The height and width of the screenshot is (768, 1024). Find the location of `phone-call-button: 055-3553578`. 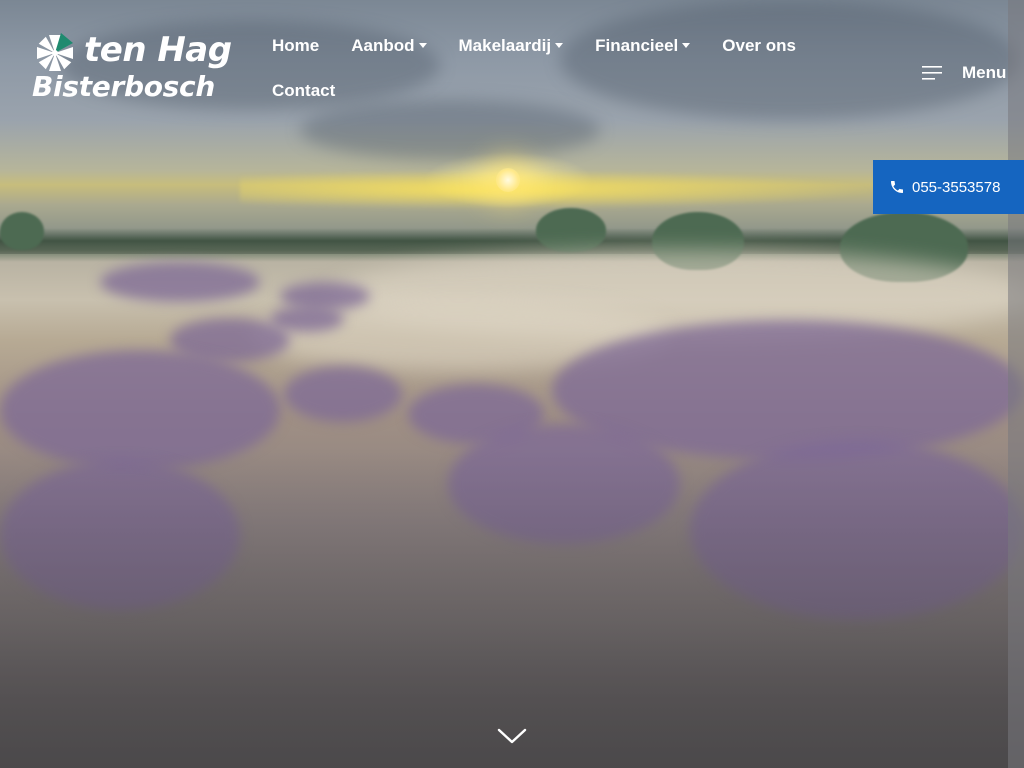

phone-call-button: 055-3553578 is located at coordinates (948, 187).